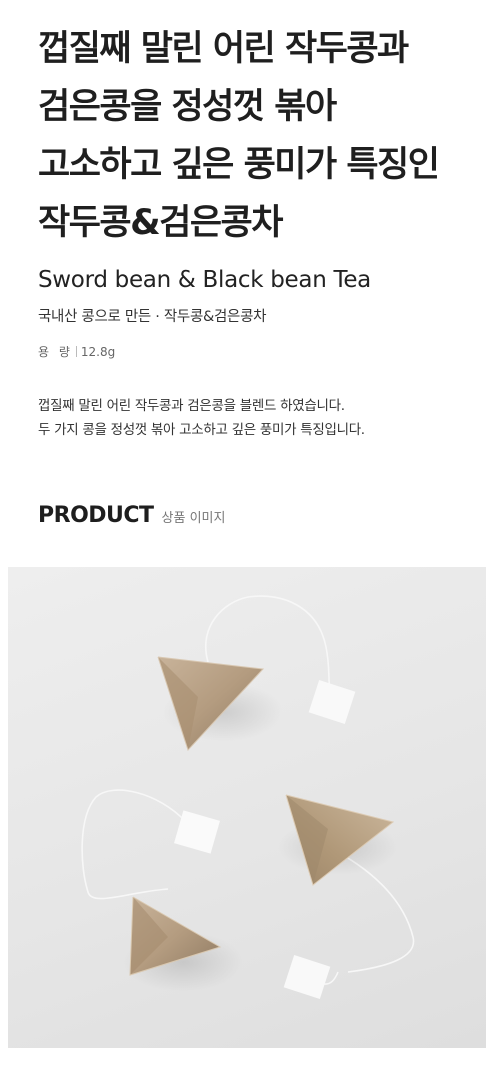 This screenshot has height=1074, width=494. Describe the element at coordinates (193, 518) in the screenshot. I see `section-subtitle: 상품 이미지` at that location.